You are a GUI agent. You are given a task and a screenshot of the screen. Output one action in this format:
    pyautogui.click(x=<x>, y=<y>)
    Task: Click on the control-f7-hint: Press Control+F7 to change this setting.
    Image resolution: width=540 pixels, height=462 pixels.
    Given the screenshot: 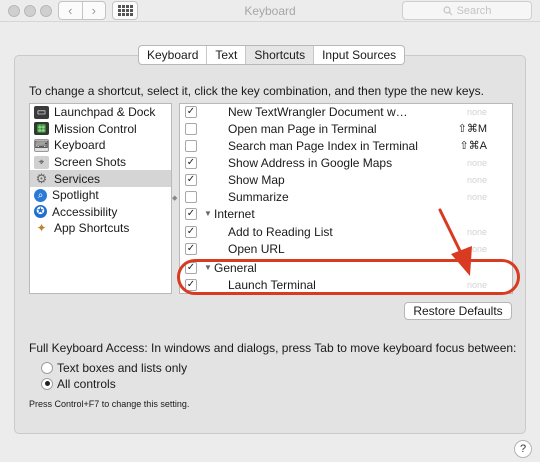 What is the action you would take?
    pyautogui.click(x=109, y=404)
    